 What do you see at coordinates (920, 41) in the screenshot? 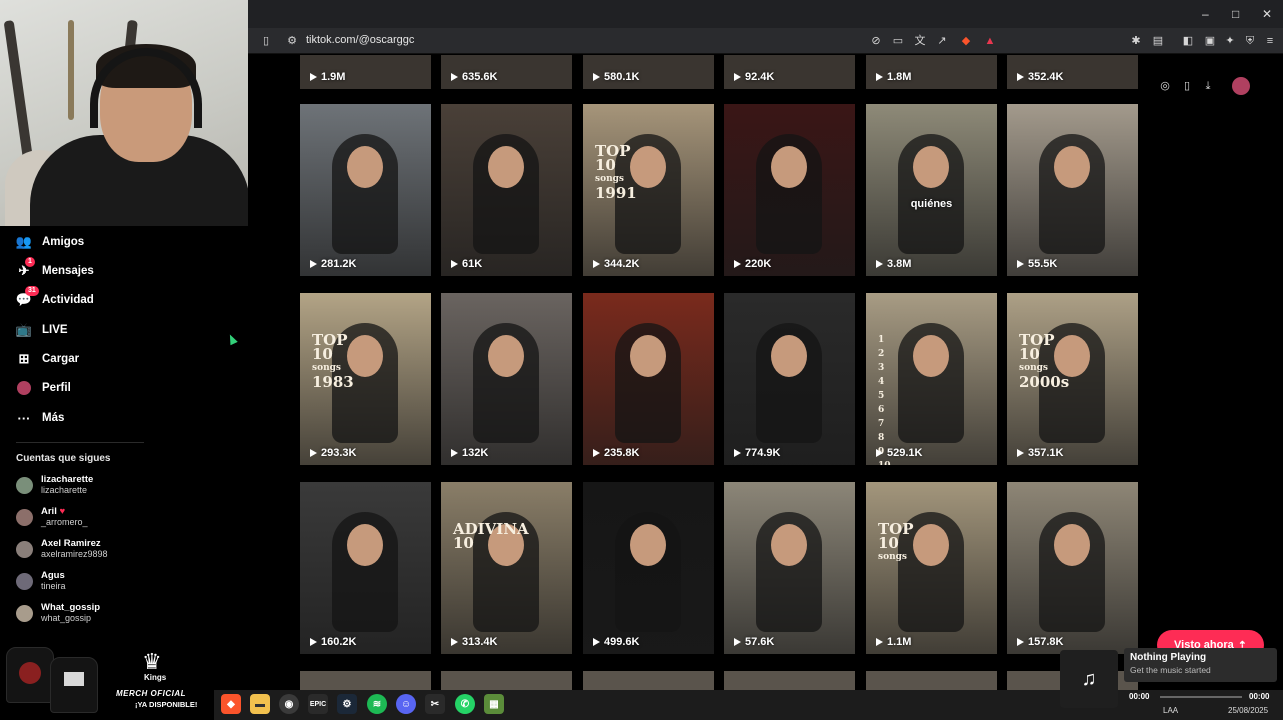
I see `translate-icon: 文` at bounding box center [920, 41].